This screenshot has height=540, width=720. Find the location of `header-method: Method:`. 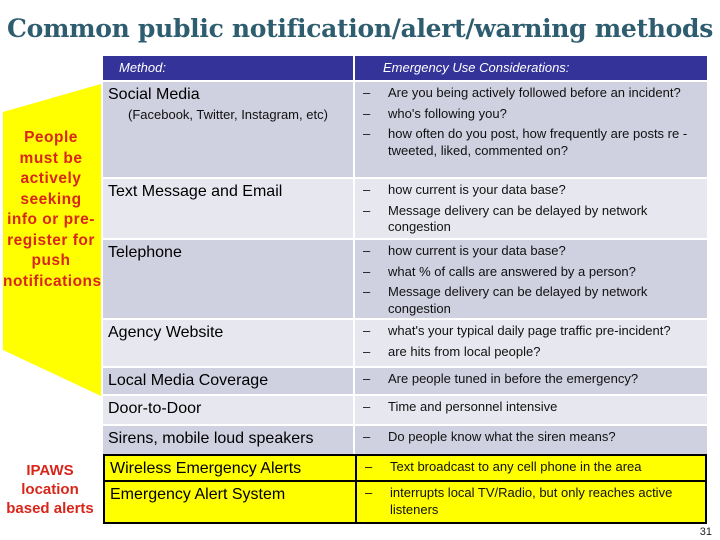

header-method: Method: is located at coordinates (229, 68).